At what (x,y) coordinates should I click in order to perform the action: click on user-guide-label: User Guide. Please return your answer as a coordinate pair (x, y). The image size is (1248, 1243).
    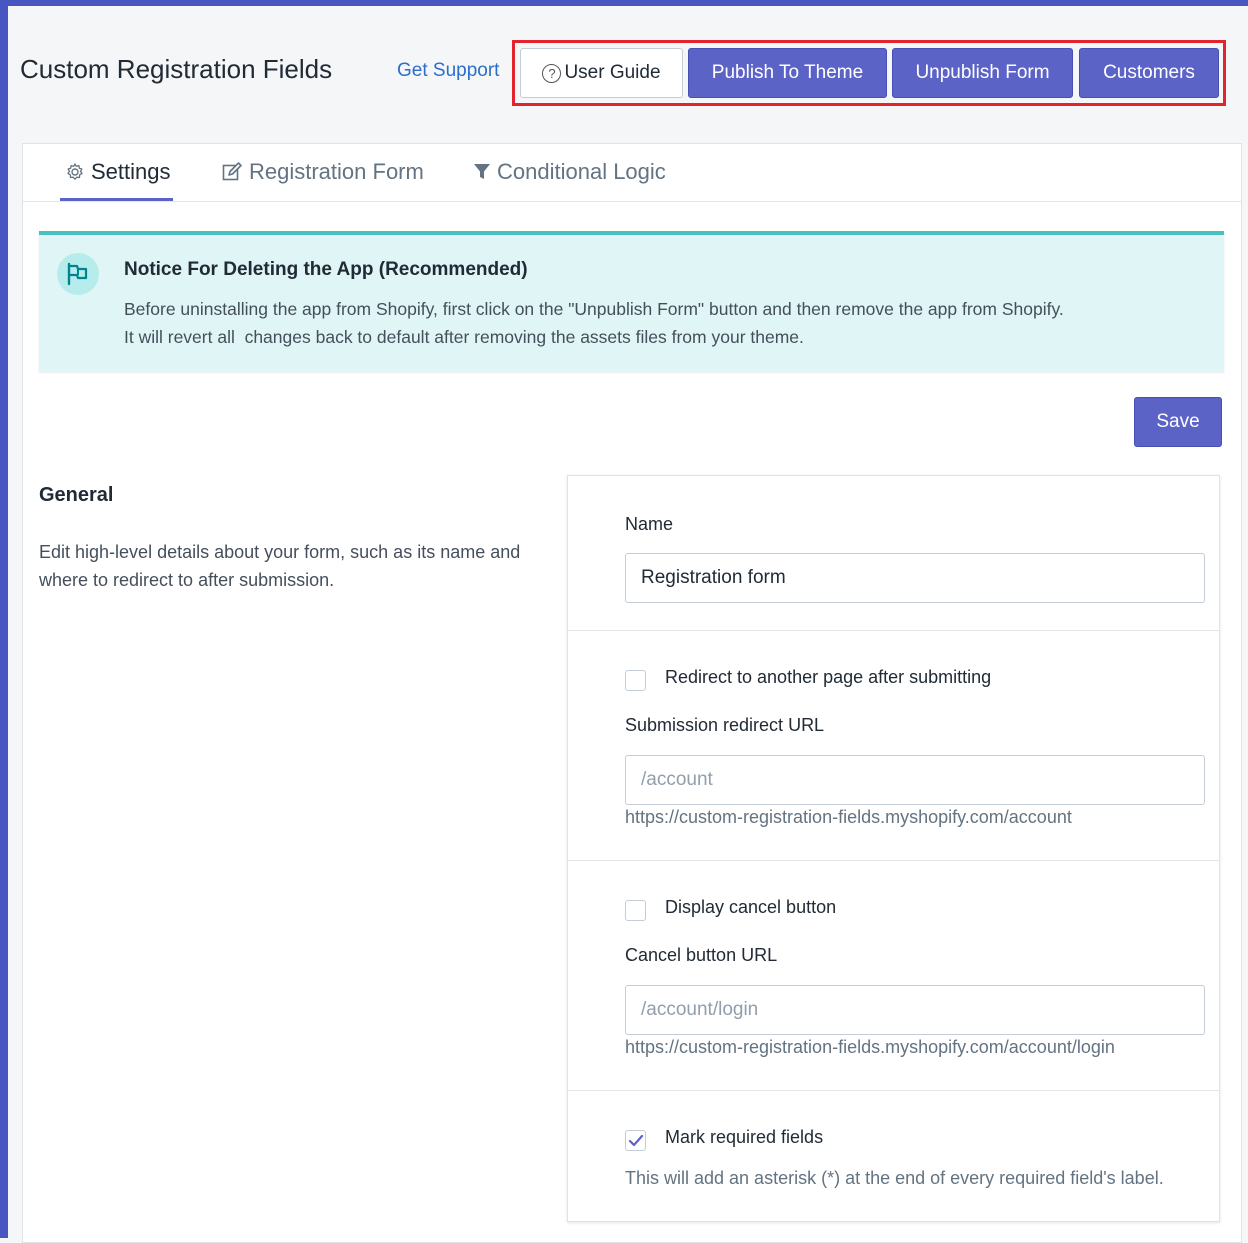
    Looking at the image, I should click on (612, 72).